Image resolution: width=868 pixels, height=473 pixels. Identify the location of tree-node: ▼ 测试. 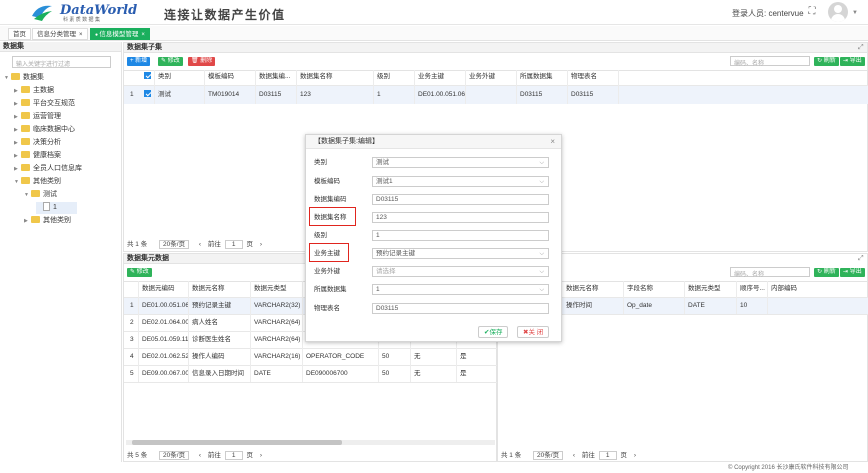
(40, 195).